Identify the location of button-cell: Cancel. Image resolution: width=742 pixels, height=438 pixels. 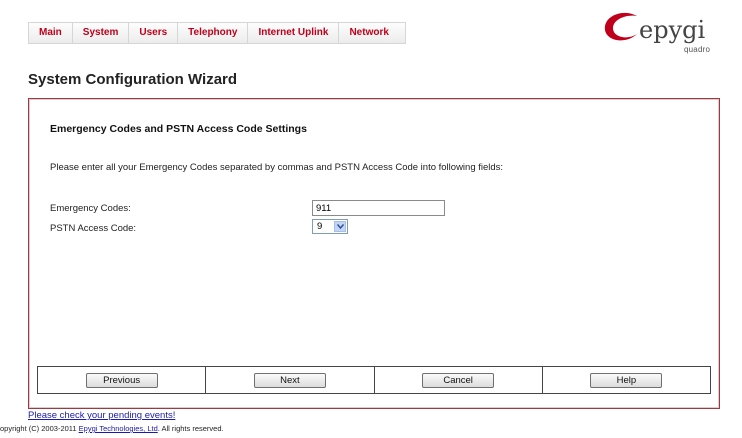
(459, 380).